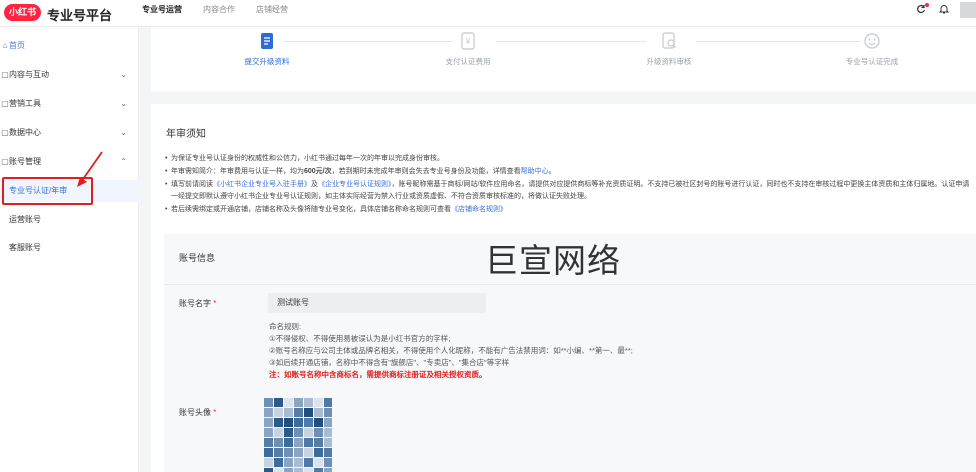 The image size is (976, 472). Describe the element at coordinates (553, 260) in the screenshot. I see `watermark-text: 巨宣网络` at that location.